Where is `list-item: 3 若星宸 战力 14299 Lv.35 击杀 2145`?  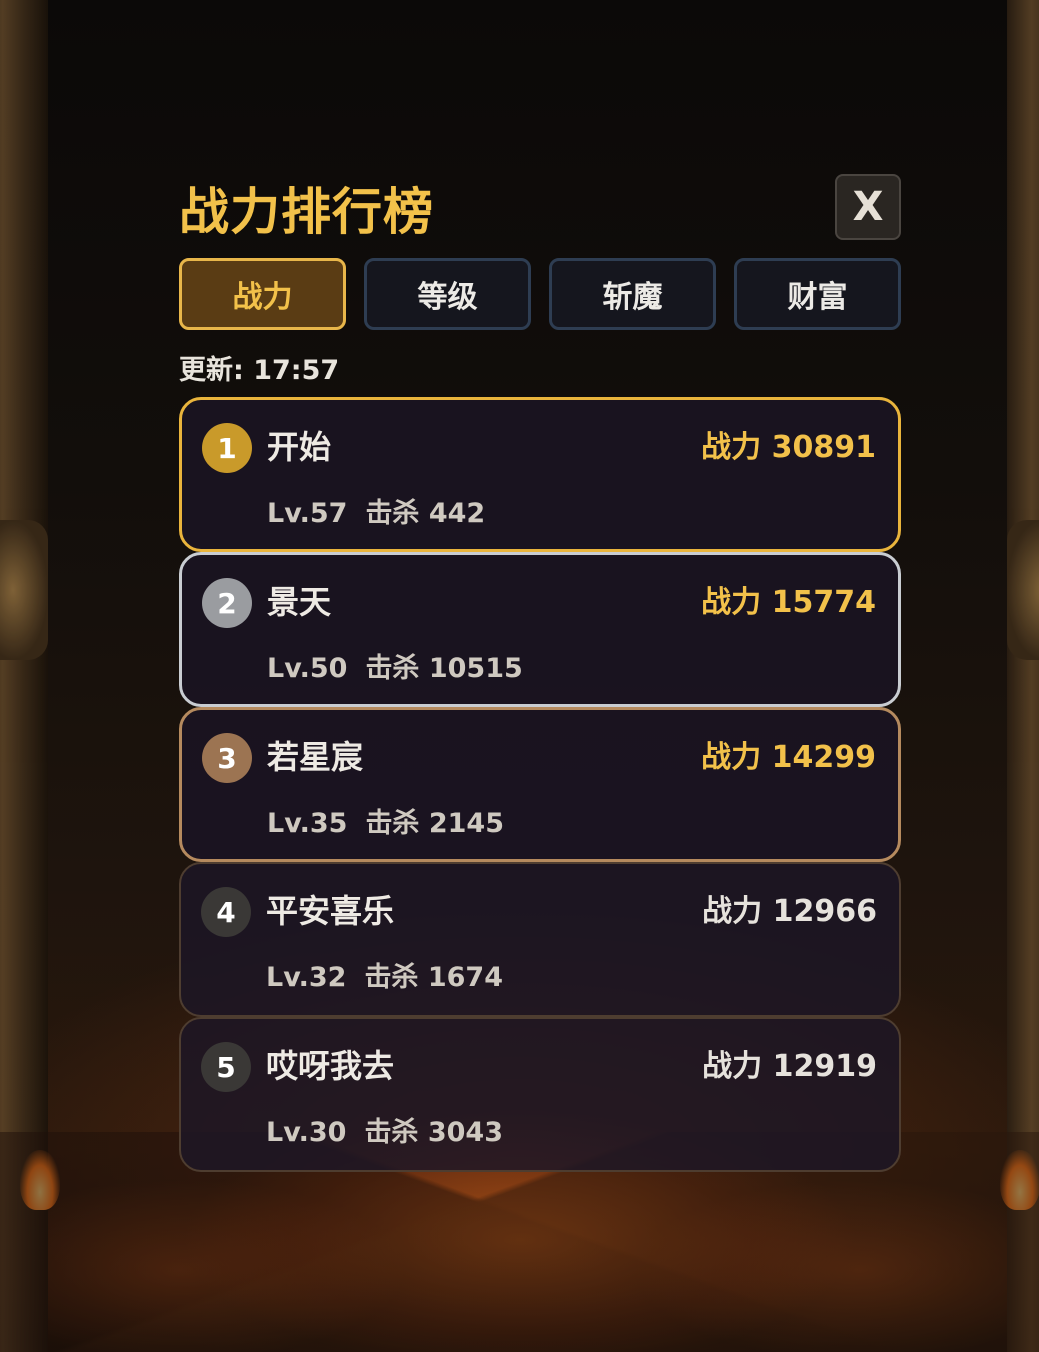
list-item: 3 若星宸 战力 14299 Lv.35 击杀 2145 is located at coordinates (540, 784).